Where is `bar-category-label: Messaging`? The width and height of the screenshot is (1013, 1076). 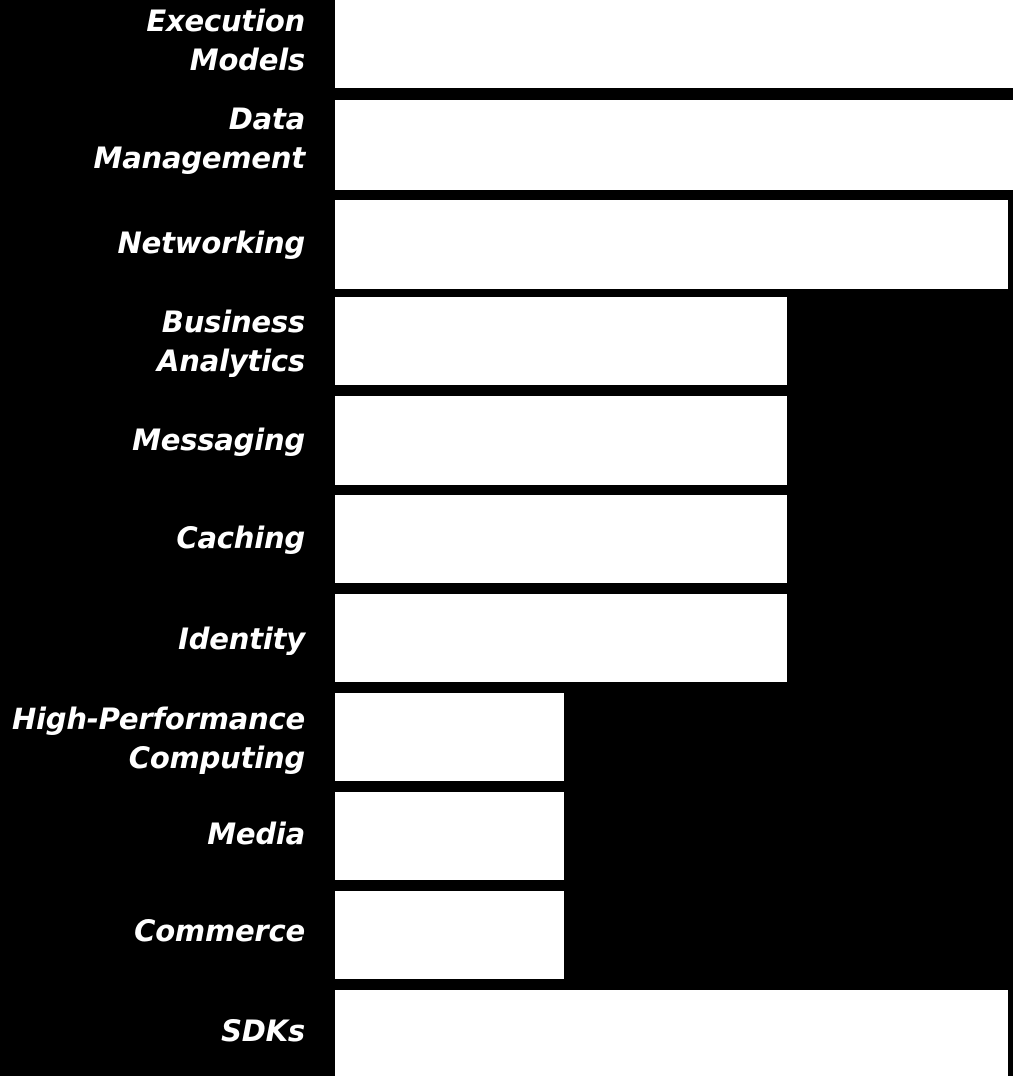
bar-category-label: Messaging is located at coordinates (218, 440).